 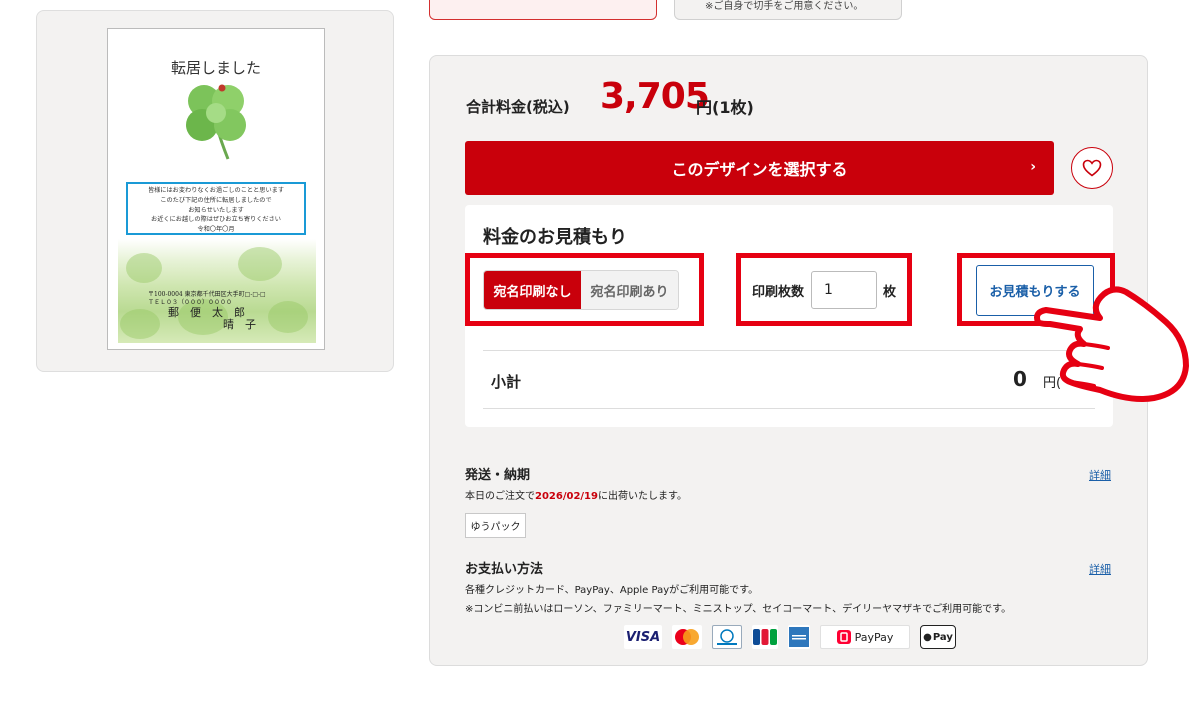 I want to click on apple-pay-logo: ● Pay, so click(x=938, y=637).